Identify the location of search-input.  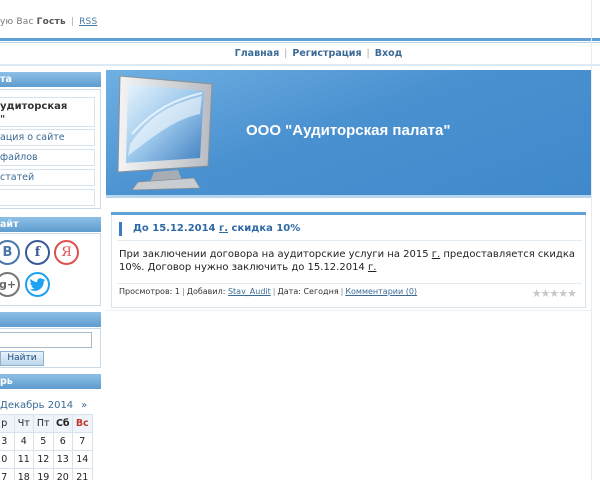
(46, 340).